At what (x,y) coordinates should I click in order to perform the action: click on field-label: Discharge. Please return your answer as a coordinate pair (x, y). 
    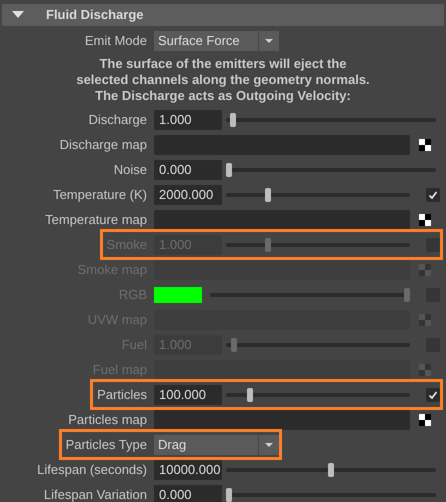
    Looking at the image, I should click on (117, 119).